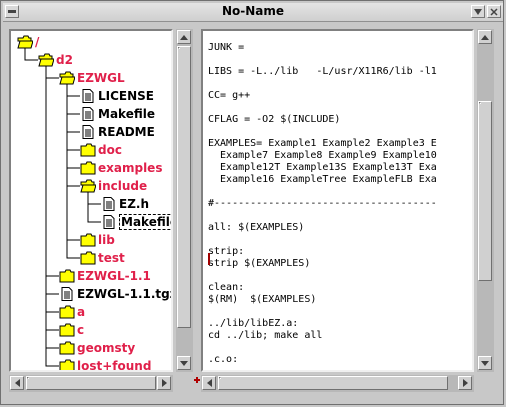 The width and height of the screenshot is (506, 407). I want to click on code-line: ../lib/libEZ.a:, so click(253, 323).